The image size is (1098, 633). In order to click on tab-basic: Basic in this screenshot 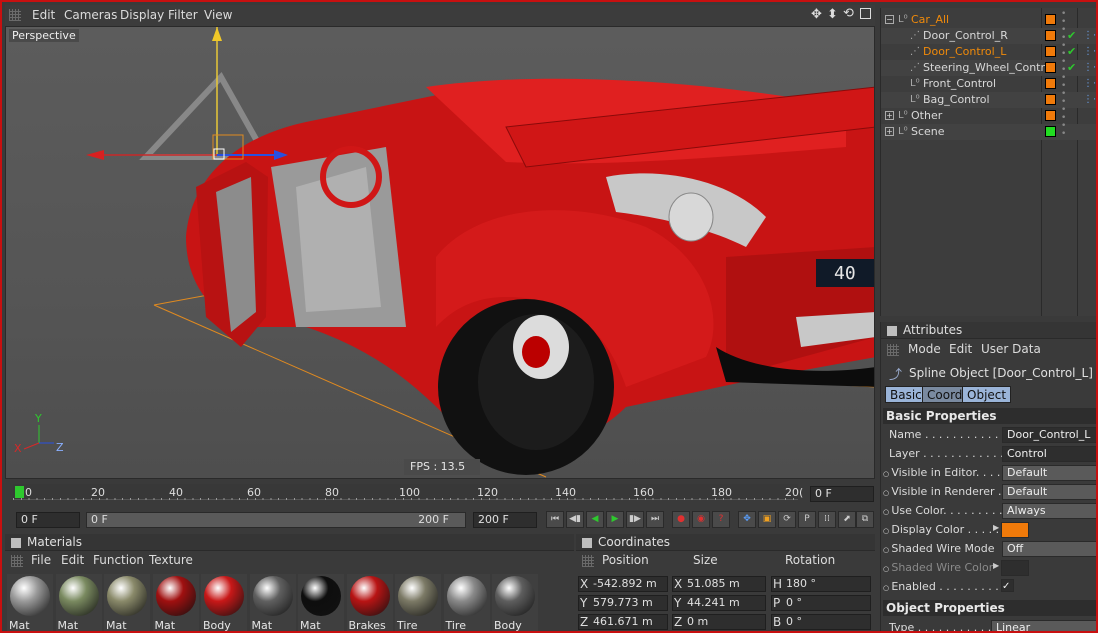, I will do `click(906, 394)`.